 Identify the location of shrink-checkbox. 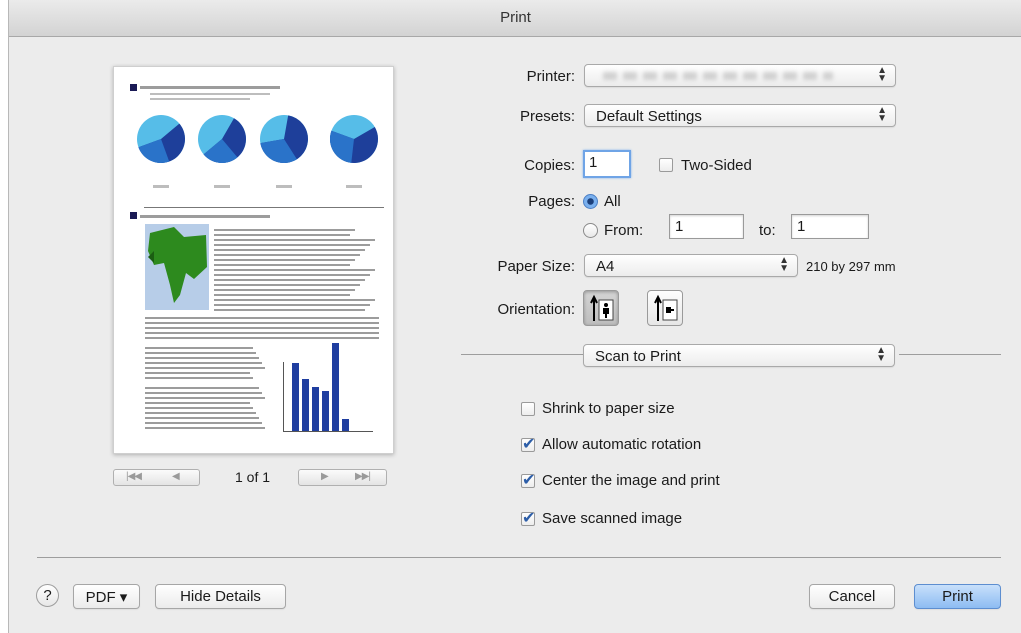
(528, 409).